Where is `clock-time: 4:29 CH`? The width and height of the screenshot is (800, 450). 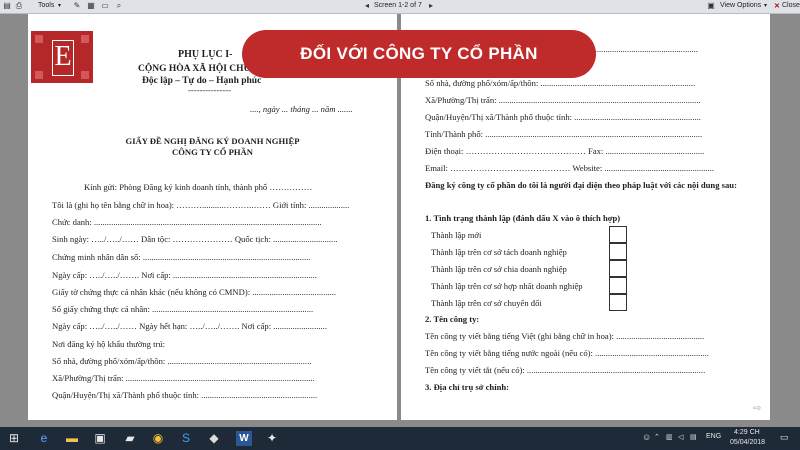
clock-time: 4:29 CH is located at coordinates (747, 432).